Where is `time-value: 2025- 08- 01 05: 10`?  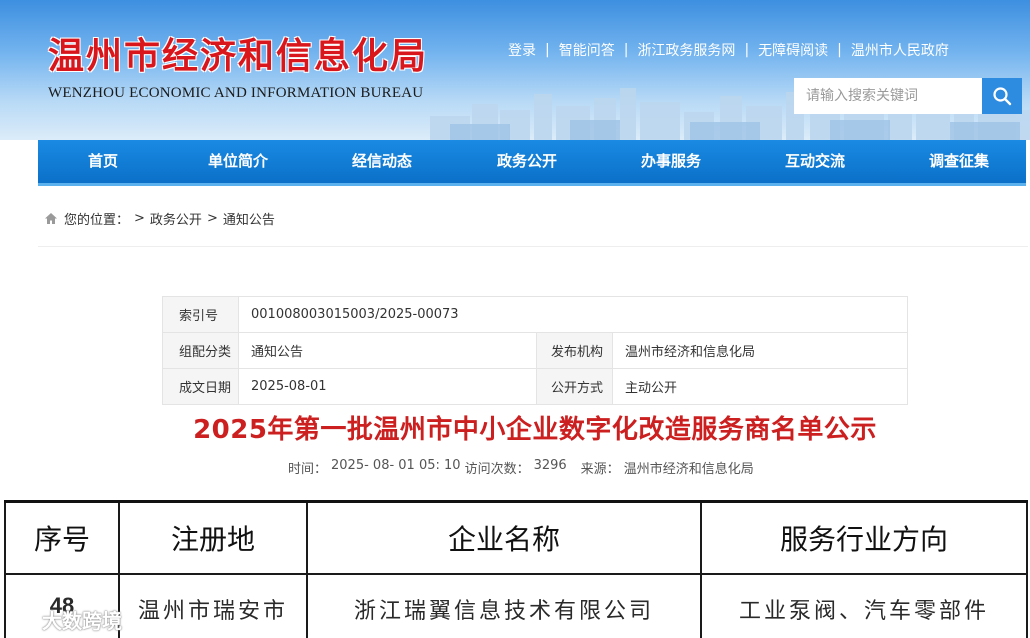
time-value: 2025- 08- 01 05: 10 is located at coordinates (396, 465).